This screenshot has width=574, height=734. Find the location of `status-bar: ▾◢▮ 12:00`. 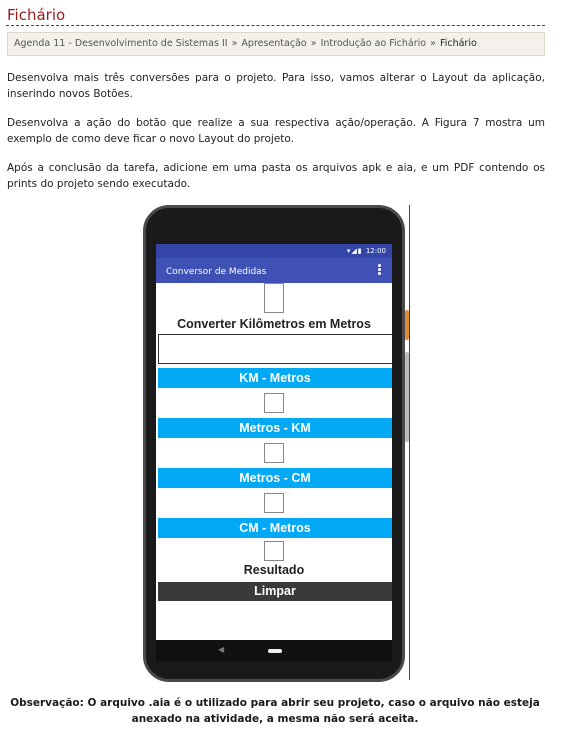

status-bar: ▾◢▮ 12:00 is located at coordinates (274, 251).